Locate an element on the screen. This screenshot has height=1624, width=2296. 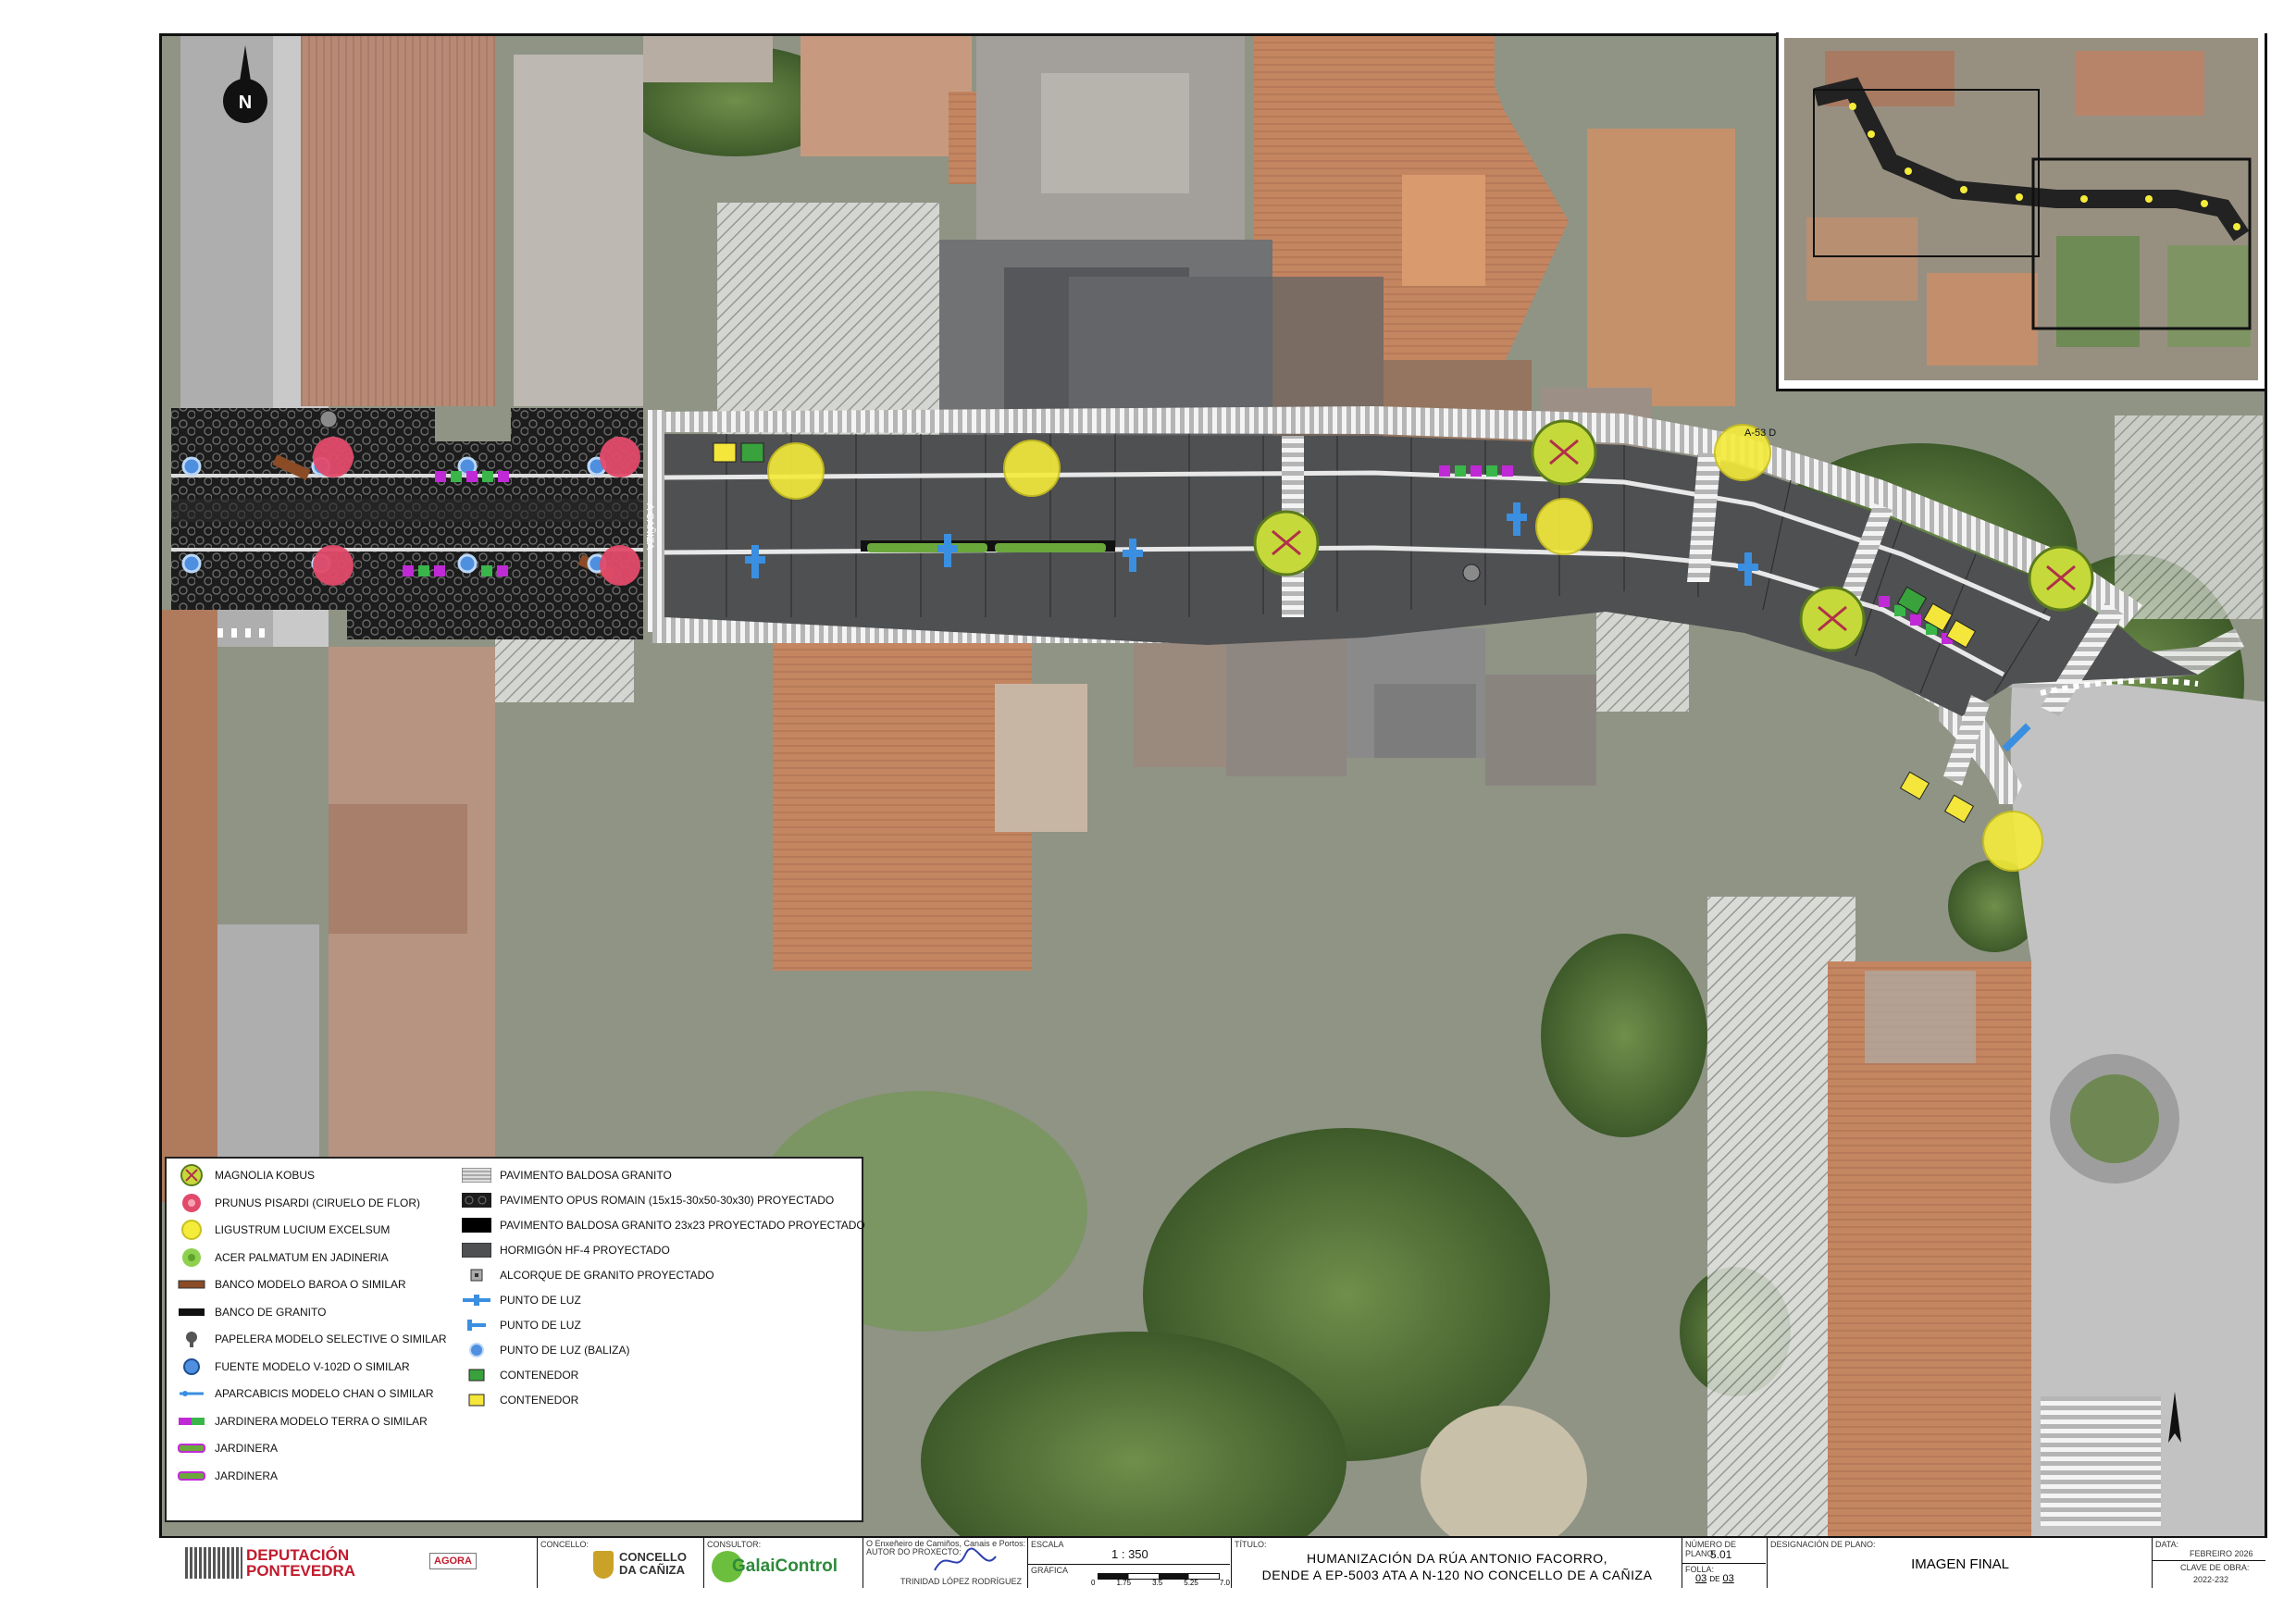
signature-icon is located at coordinates (966, 1559).